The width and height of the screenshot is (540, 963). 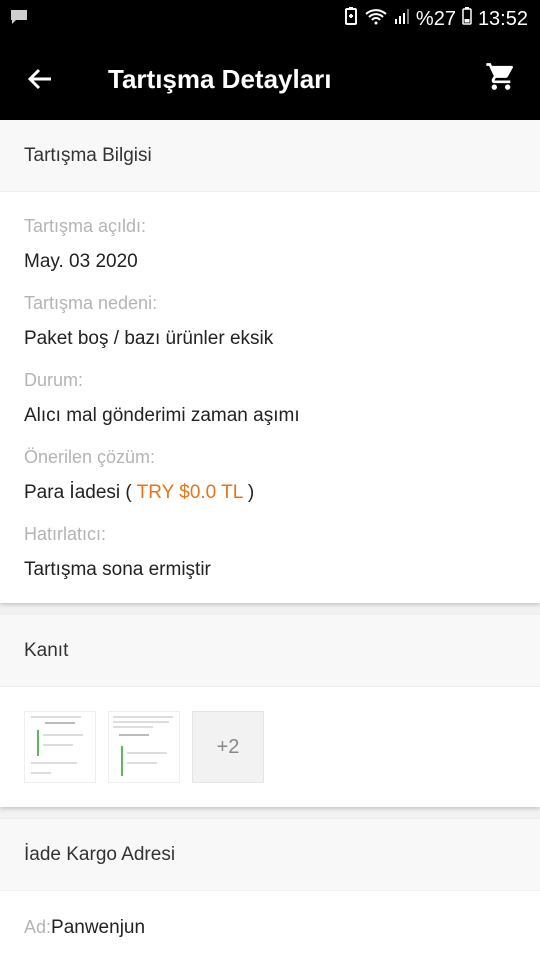 What do you see at coordinates (117, 569) in the screenshot?
I see `field-value: Tartışma sona ermiştir` at bounding box center [117, 569].